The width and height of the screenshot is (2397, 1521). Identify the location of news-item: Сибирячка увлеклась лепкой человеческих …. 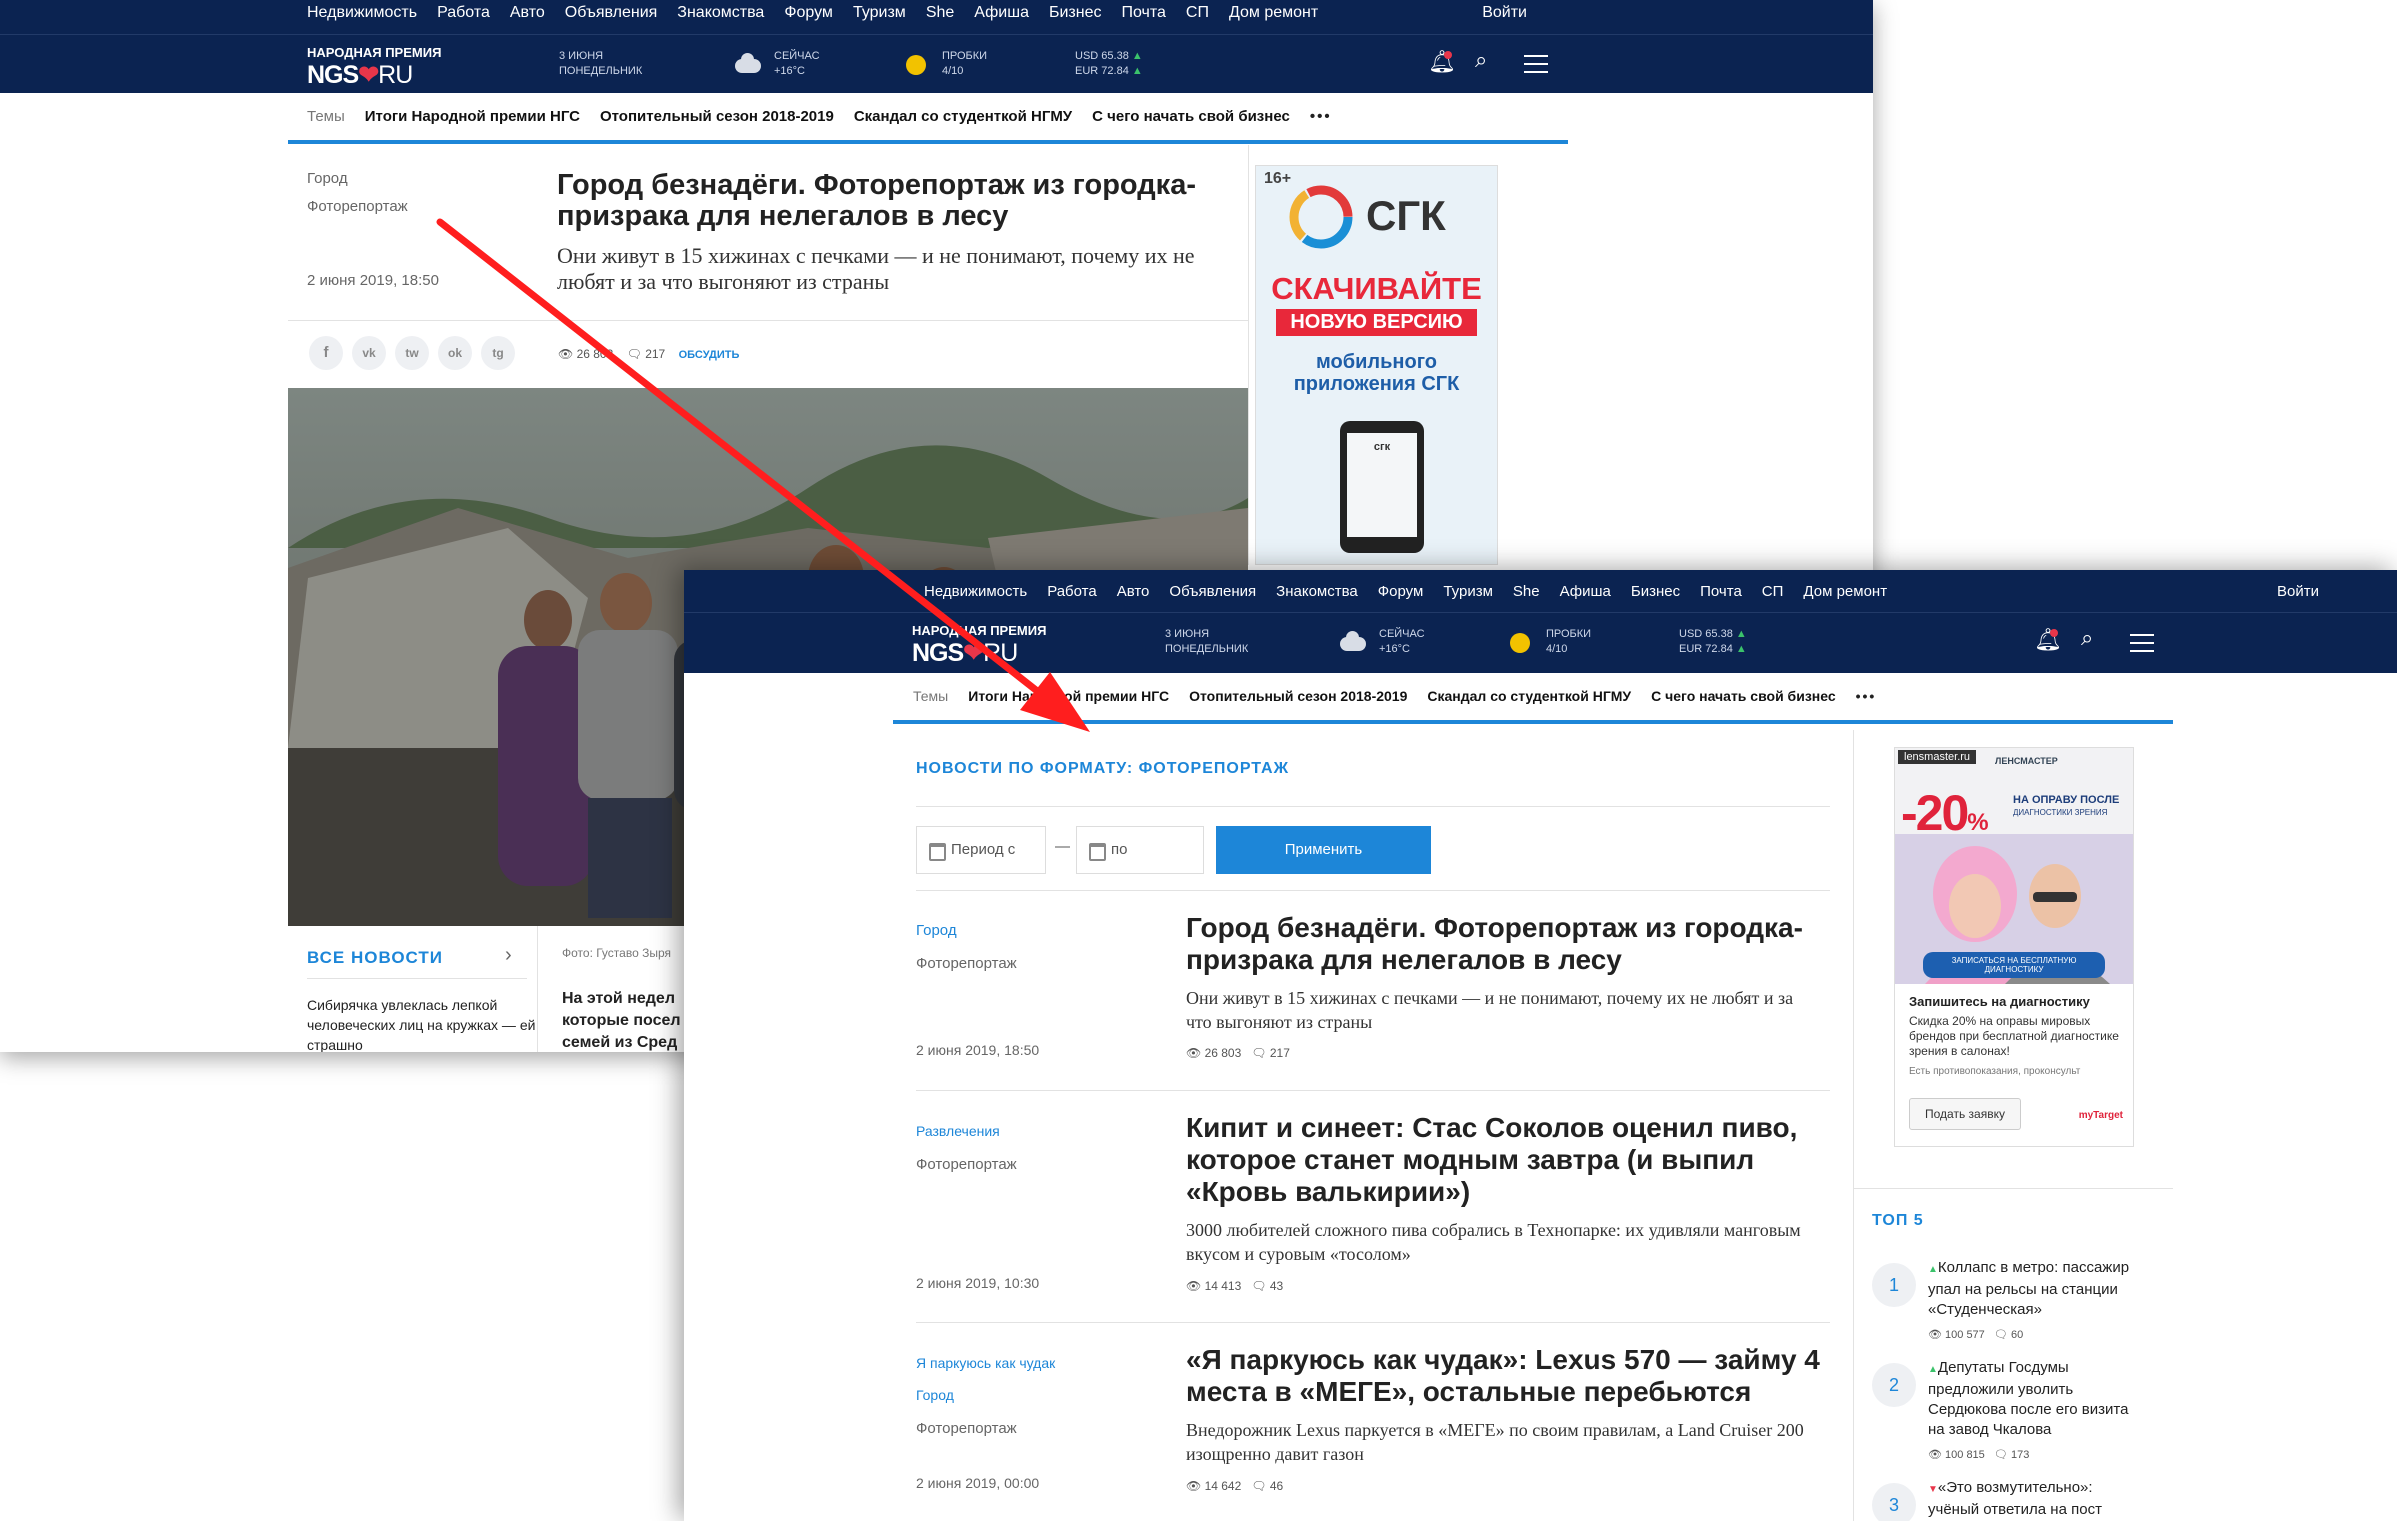
(422, 1023).